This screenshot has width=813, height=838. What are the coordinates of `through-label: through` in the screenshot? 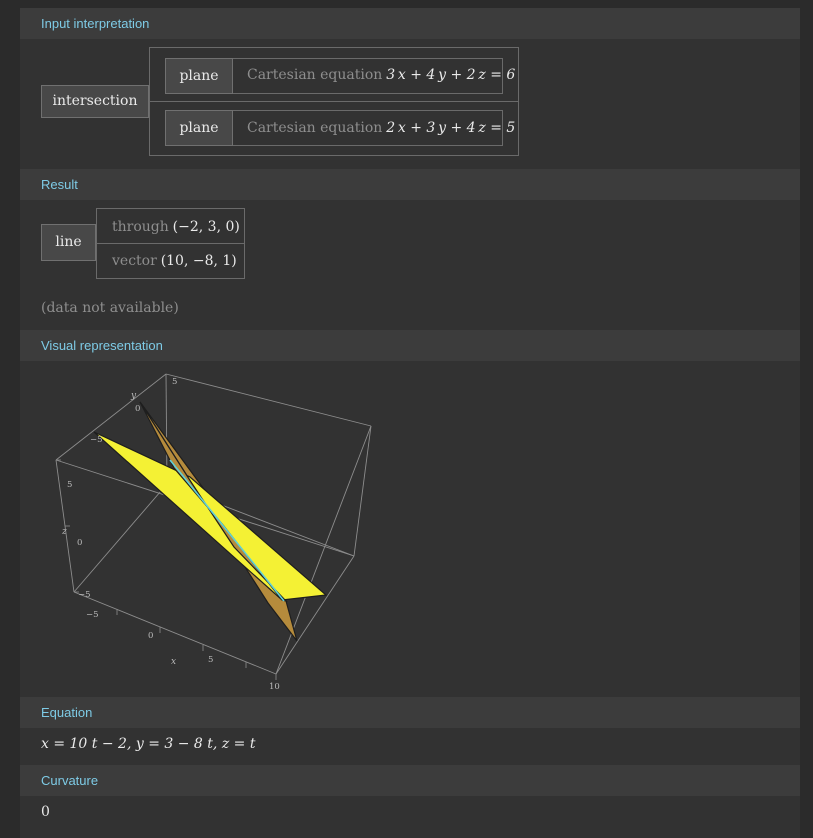 It's located at (140, 227).